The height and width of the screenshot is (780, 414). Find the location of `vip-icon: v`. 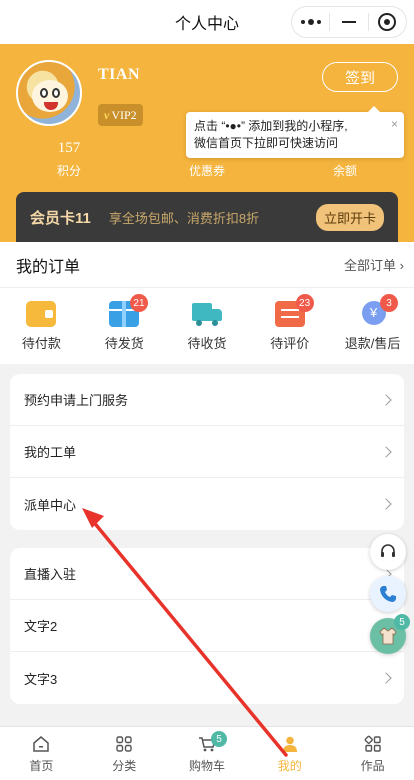

vip-icon: v is located at coordinates (107, 114).